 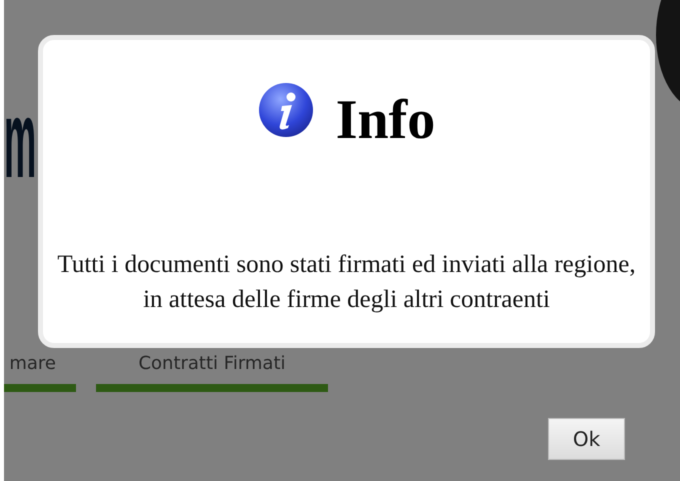 What do you see at coordinates (20, 140) in the screenshot?
I see `heading-text: m` at bounding box center [20, 140].